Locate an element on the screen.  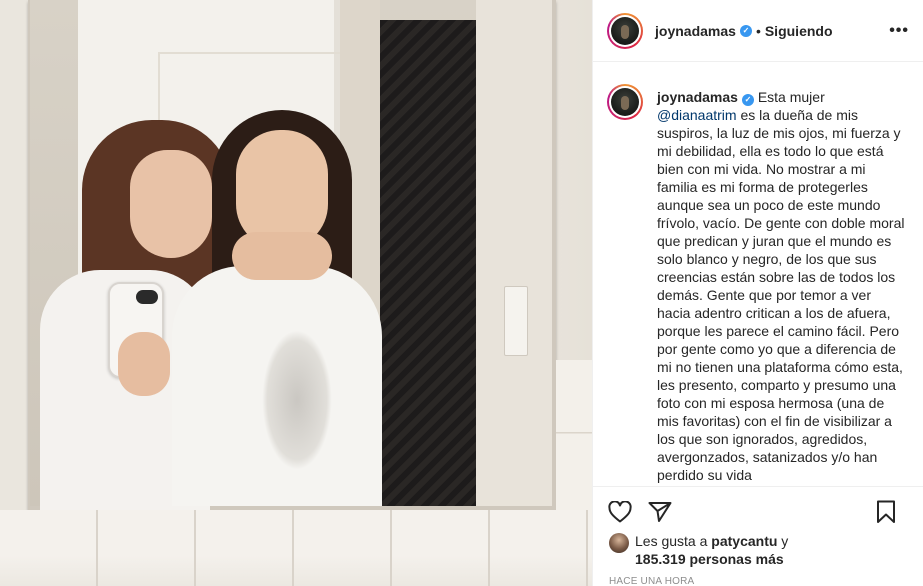
person-left-hand is located at coordinates (144, 364).